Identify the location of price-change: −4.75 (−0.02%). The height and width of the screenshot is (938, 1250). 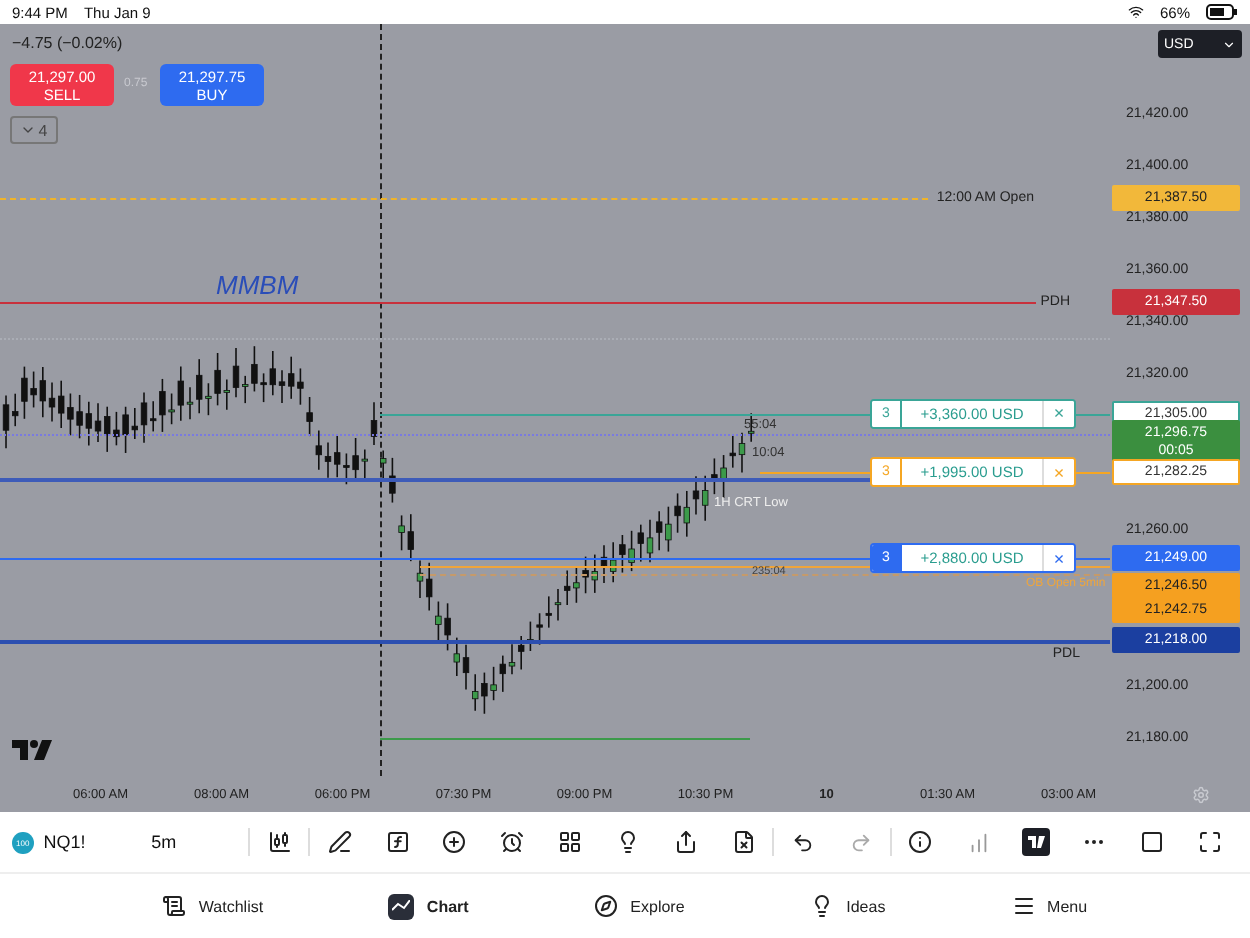
(67, 43).